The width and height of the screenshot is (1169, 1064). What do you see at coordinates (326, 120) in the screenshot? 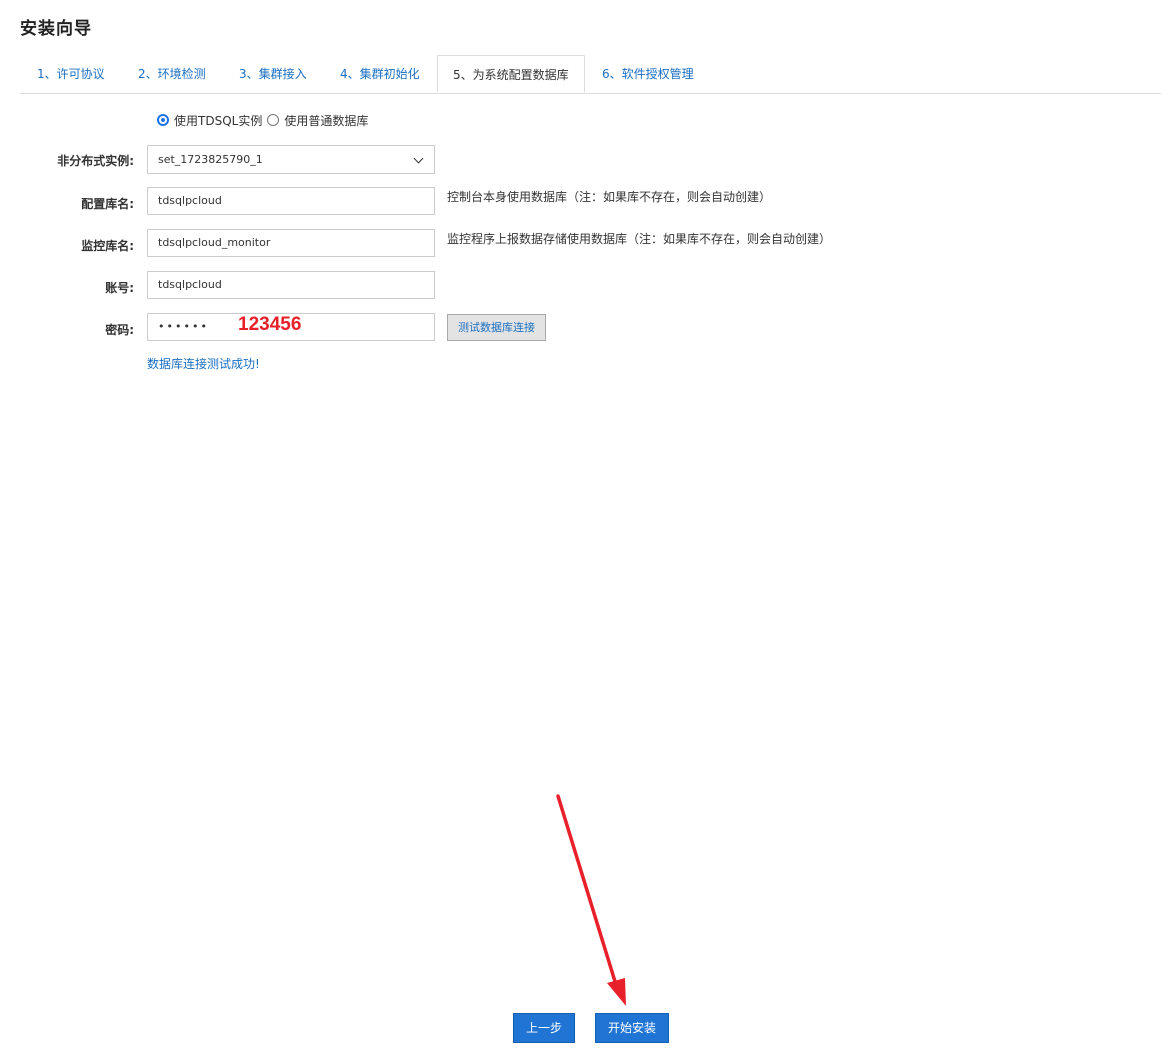
I see `radio-normal-db-label: 使用普通数据库` at bounding box center [326, 120].